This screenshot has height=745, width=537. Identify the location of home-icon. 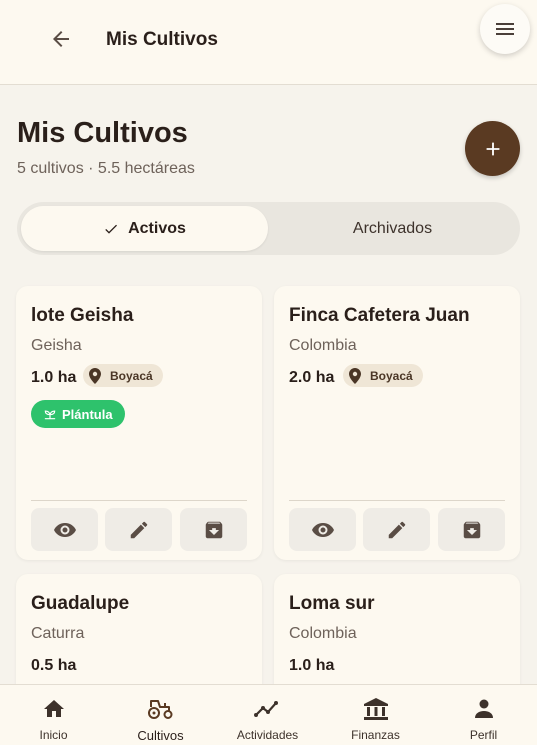
(53, 709).